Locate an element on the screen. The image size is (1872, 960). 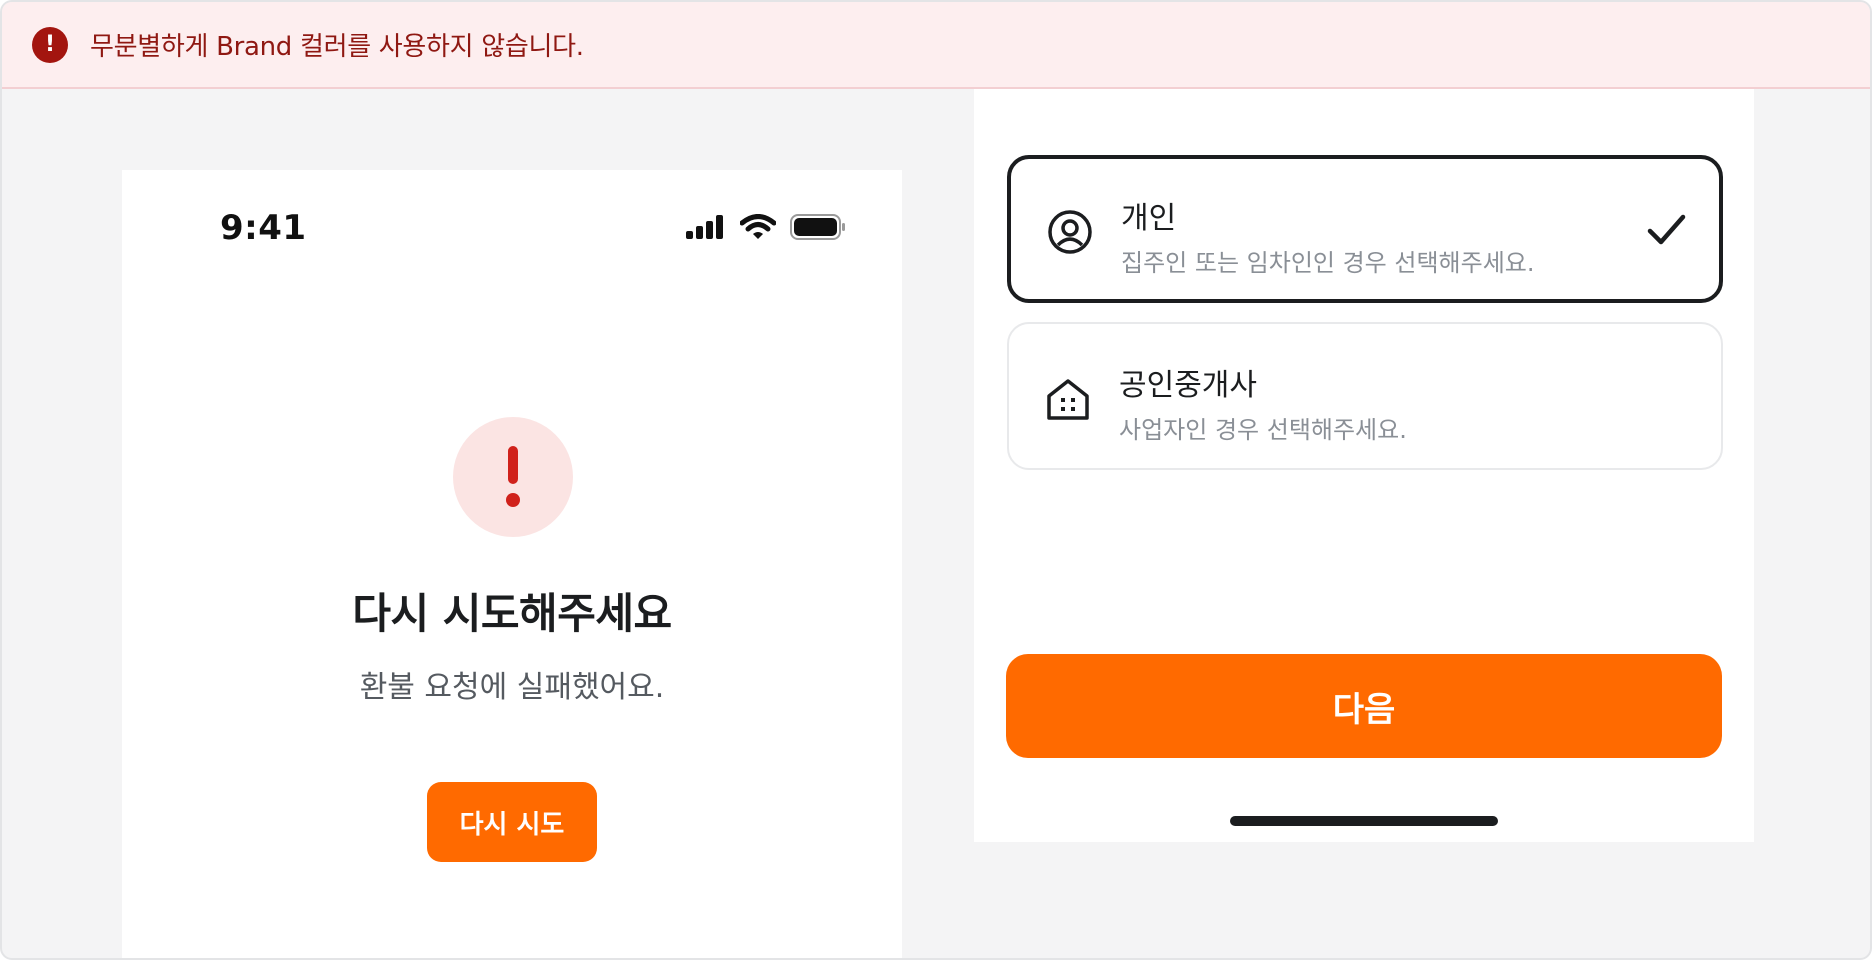
wifi-icon is located at coordinates (758, 226).